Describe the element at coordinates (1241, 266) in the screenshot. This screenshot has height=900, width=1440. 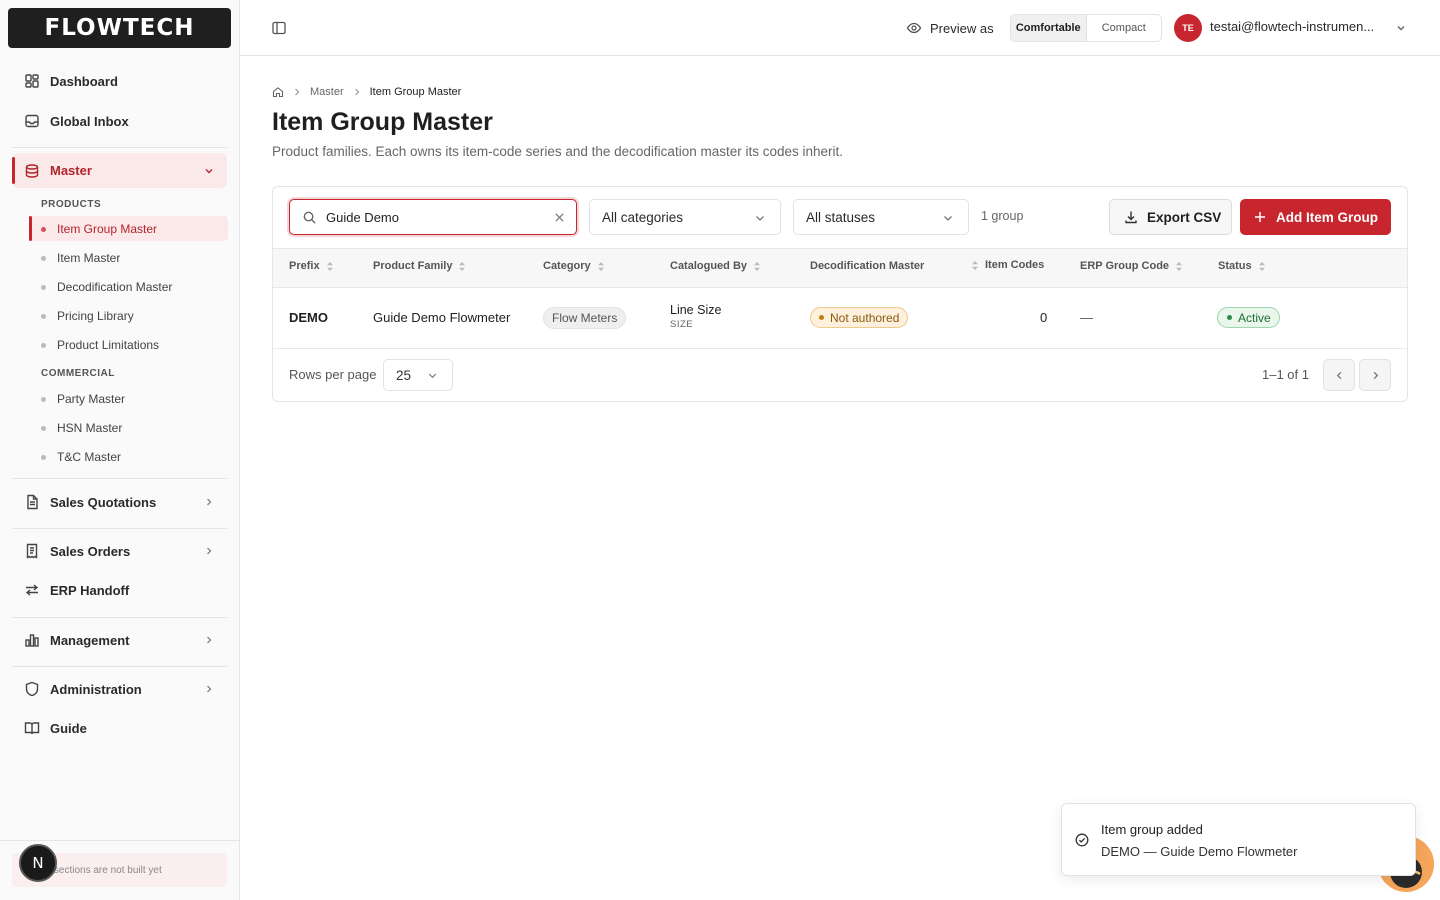
I see `column-header-status: Status` at that location.